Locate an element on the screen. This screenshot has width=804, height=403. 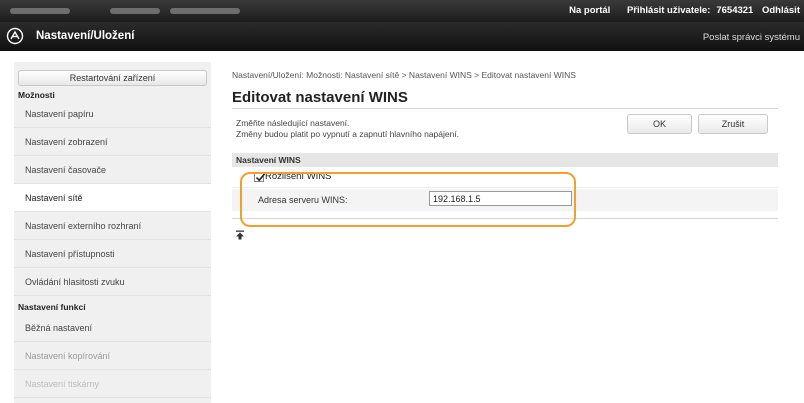
page-top-icon is located at coordinates (240, 235).